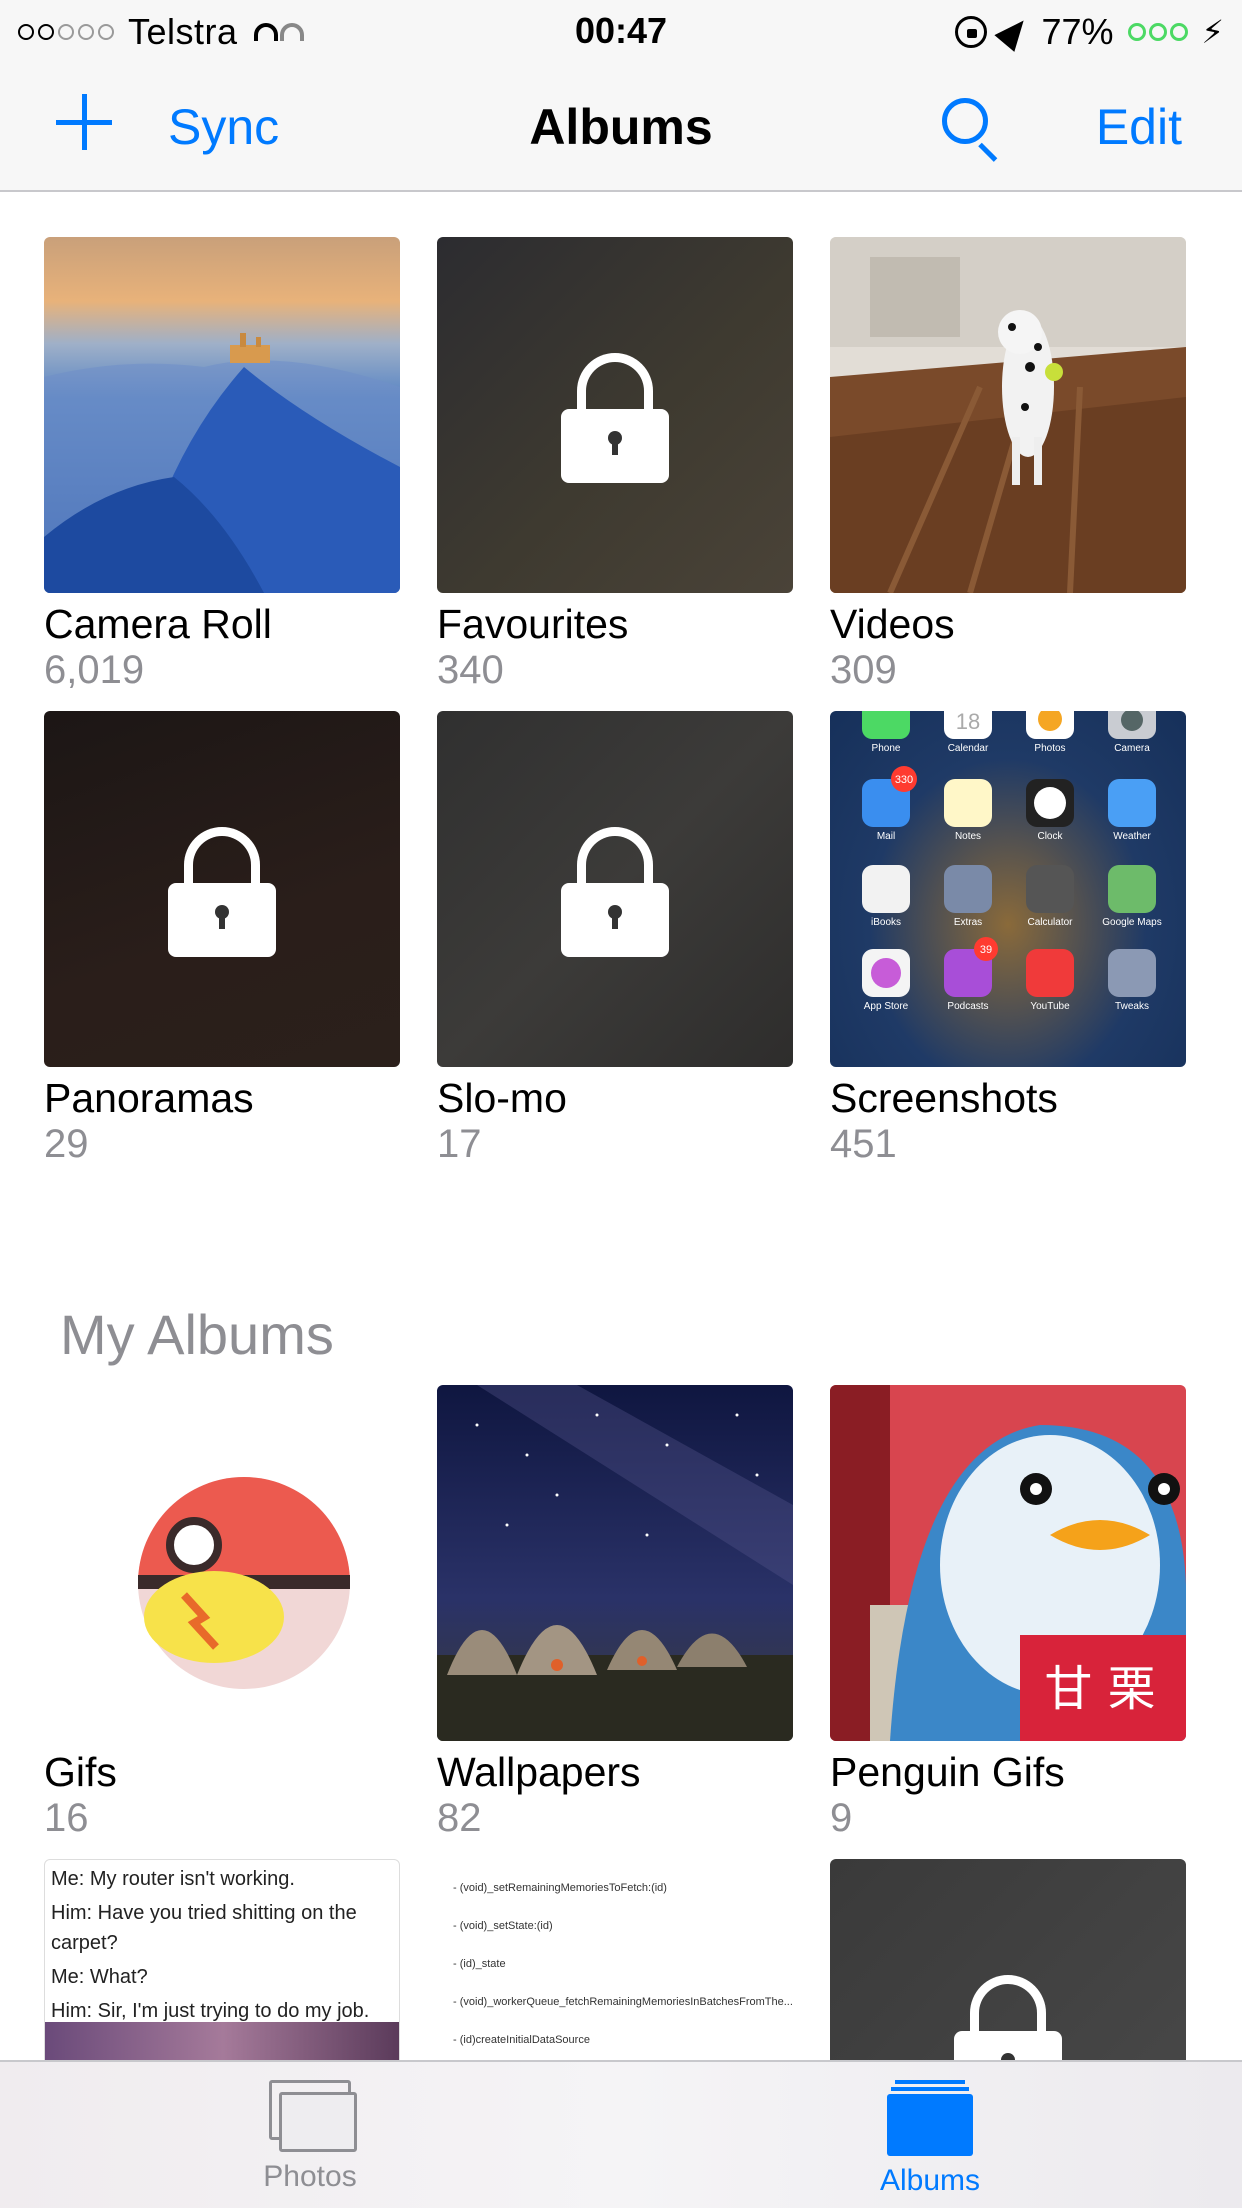 The width and height of the screenshot is (1242, 2208). What do you see at coordinates (197, 1334) in the screenshot?
I see `section-title-my-albums: My Albums` at bounding box center [197, 1334].